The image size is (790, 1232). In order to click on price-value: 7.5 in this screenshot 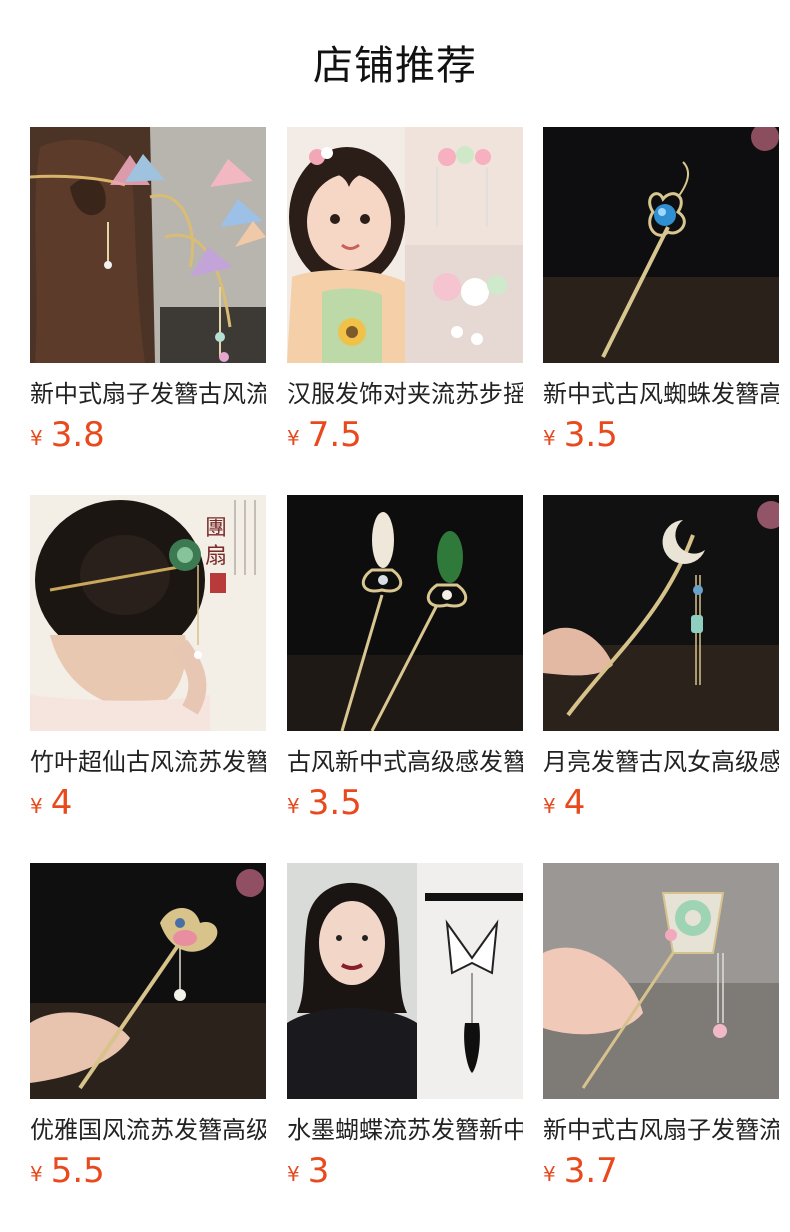, I will do `click(334, 435)`.